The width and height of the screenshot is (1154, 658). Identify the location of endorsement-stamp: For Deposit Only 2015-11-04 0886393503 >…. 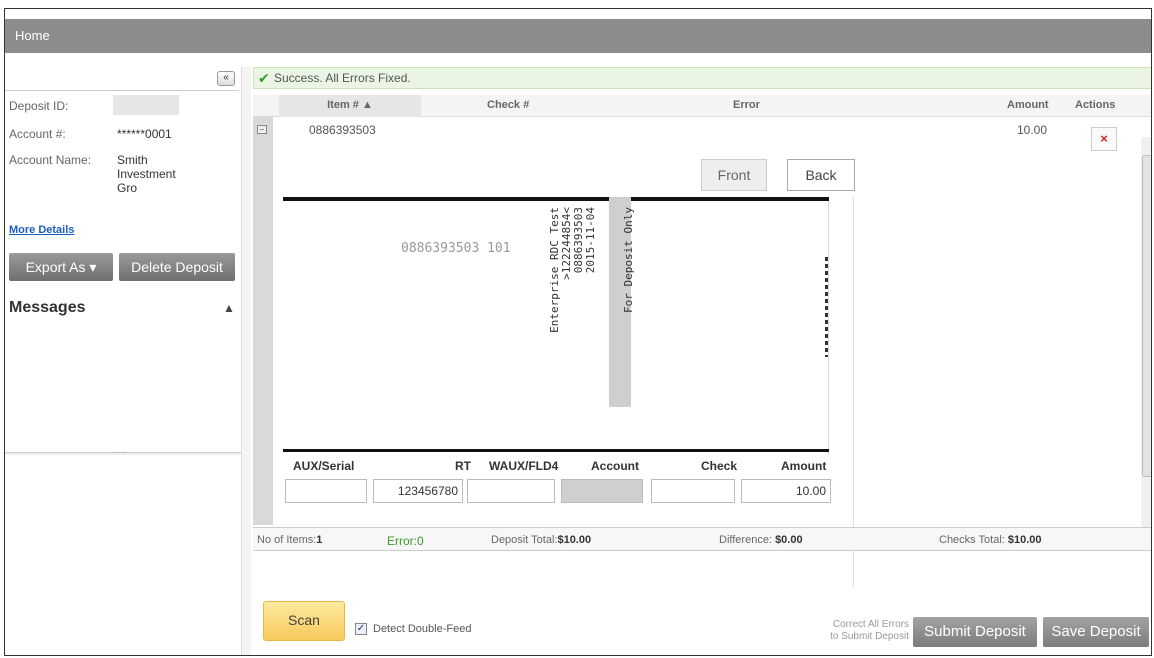
(605, 303).